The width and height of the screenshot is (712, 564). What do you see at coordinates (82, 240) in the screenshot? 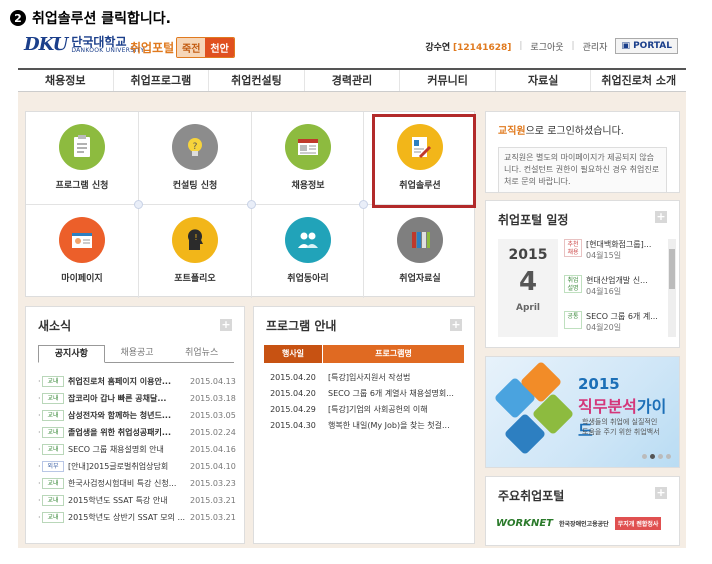
I see `id-card-icon` at bounding box center [82, 240].